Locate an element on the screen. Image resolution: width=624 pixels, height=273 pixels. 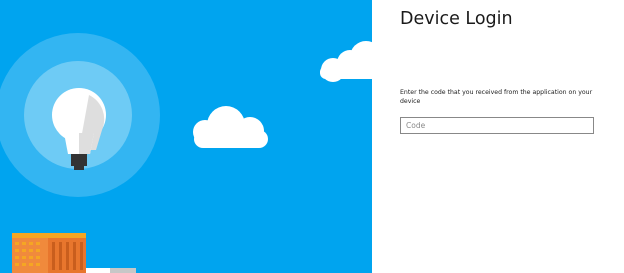
building-icon is located at coordinates (74, 253).